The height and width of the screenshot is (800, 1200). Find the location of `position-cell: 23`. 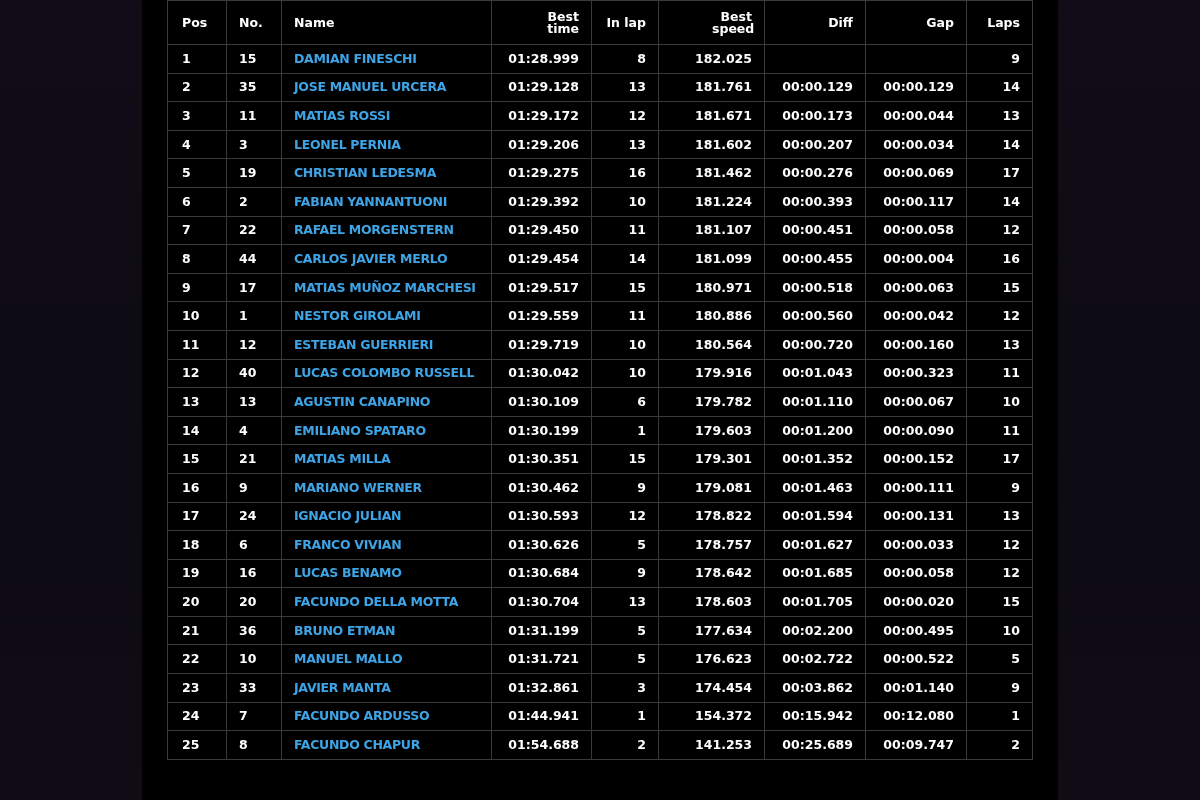

position-cell: 23 is located at coordinates (191, 687).